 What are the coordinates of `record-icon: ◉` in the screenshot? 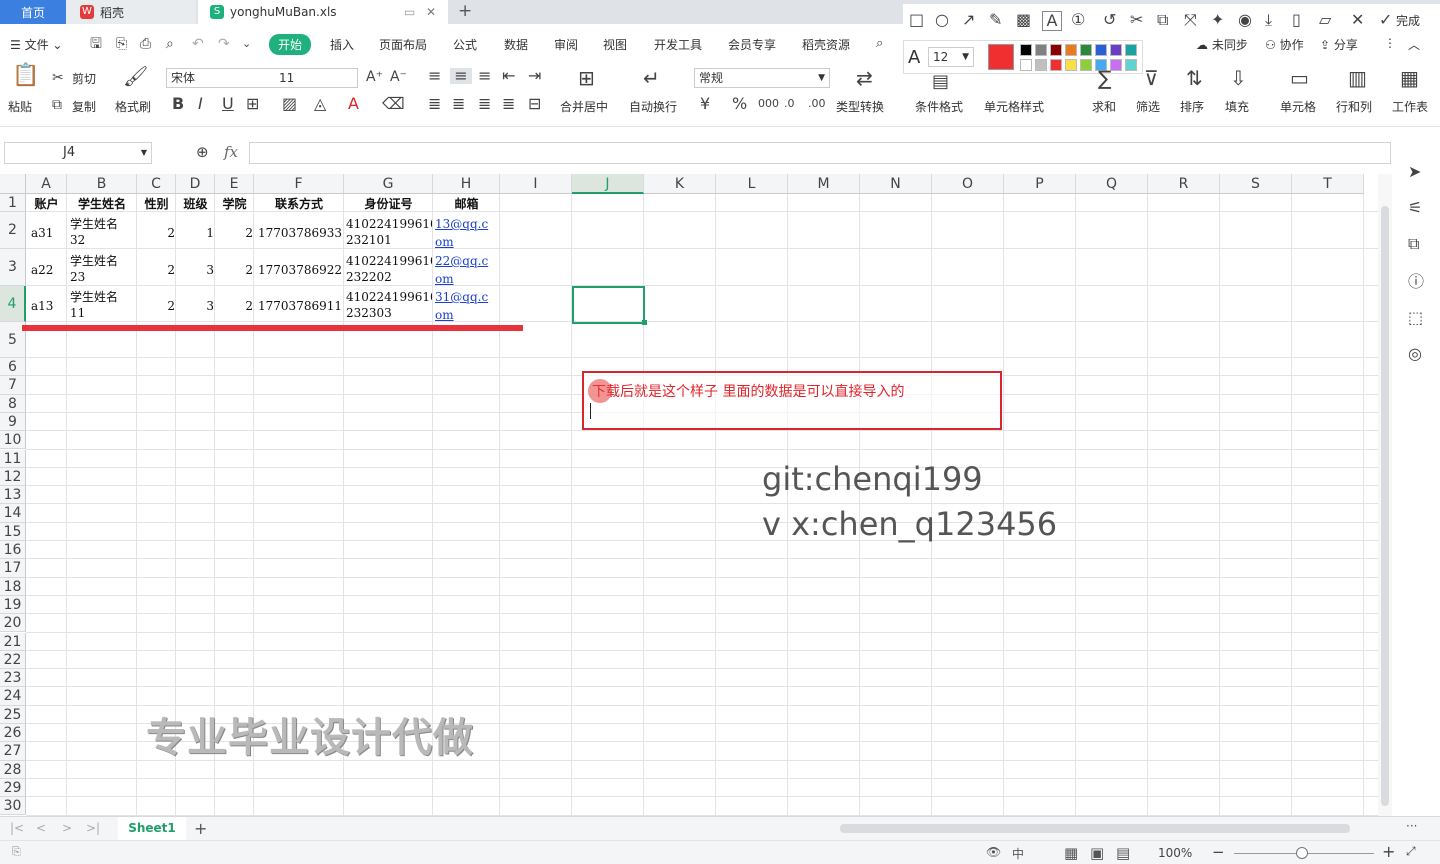 It's located at (1245, 20).